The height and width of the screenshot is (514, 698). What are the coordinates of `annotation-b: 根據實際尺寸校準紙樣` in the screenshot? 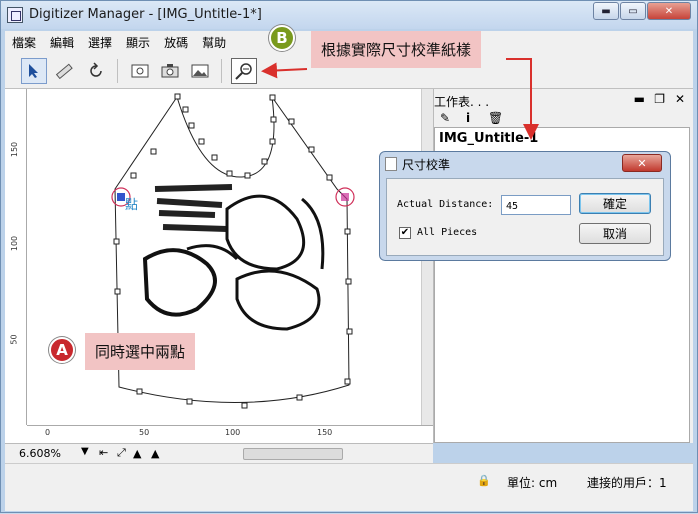 It's located at (396, 49).